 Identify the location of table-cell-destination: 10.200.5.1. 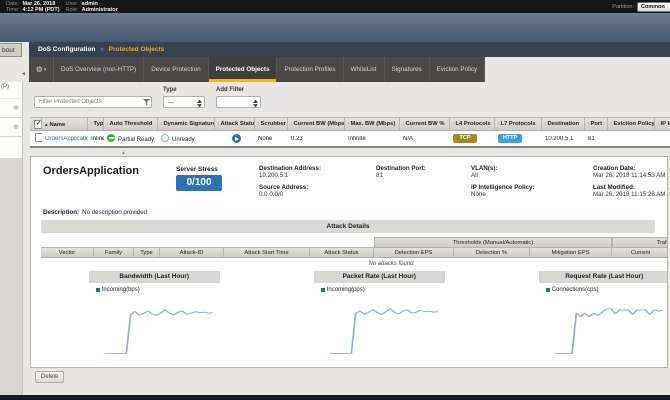
(559, 138).